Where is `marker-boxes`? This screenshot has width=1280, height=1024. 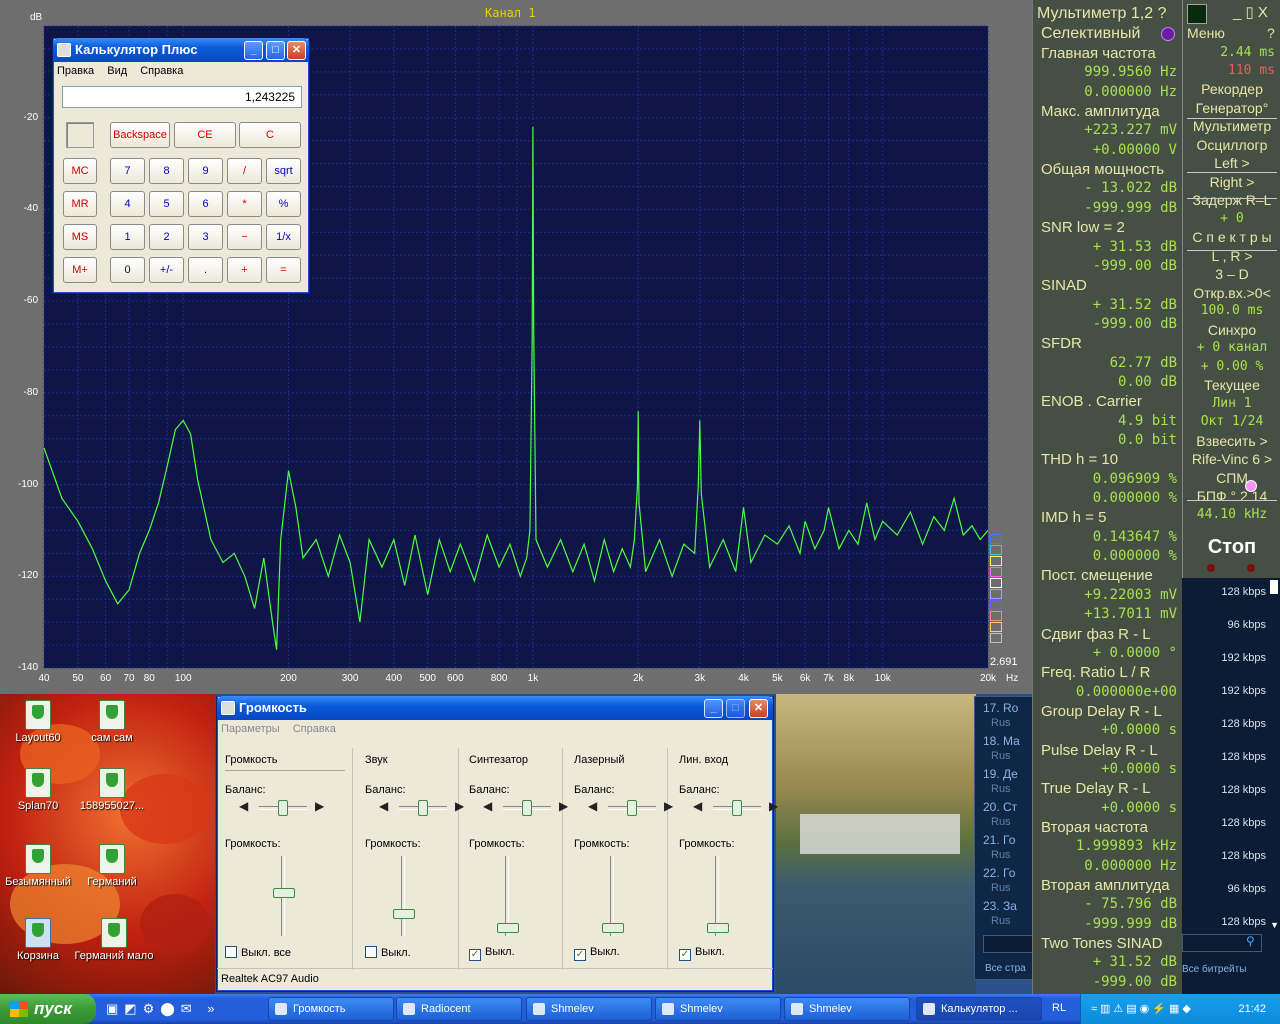
marker-boxes is located at coordinates (996, 593).